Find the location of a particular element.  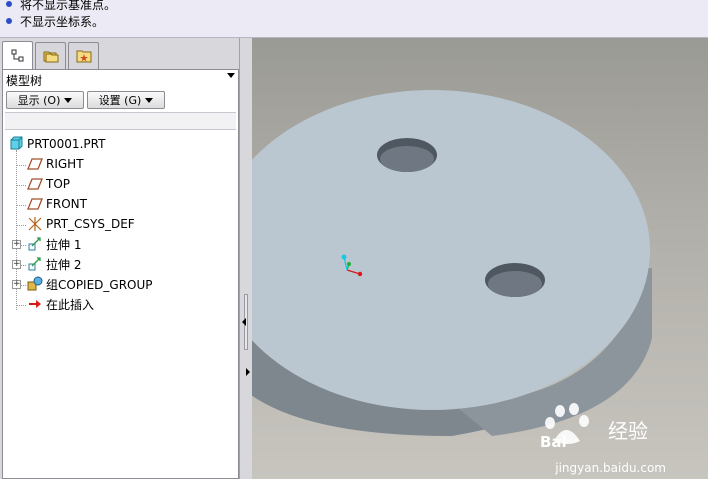

watermark: Bai 经验 is located at coordinates (603, 429).